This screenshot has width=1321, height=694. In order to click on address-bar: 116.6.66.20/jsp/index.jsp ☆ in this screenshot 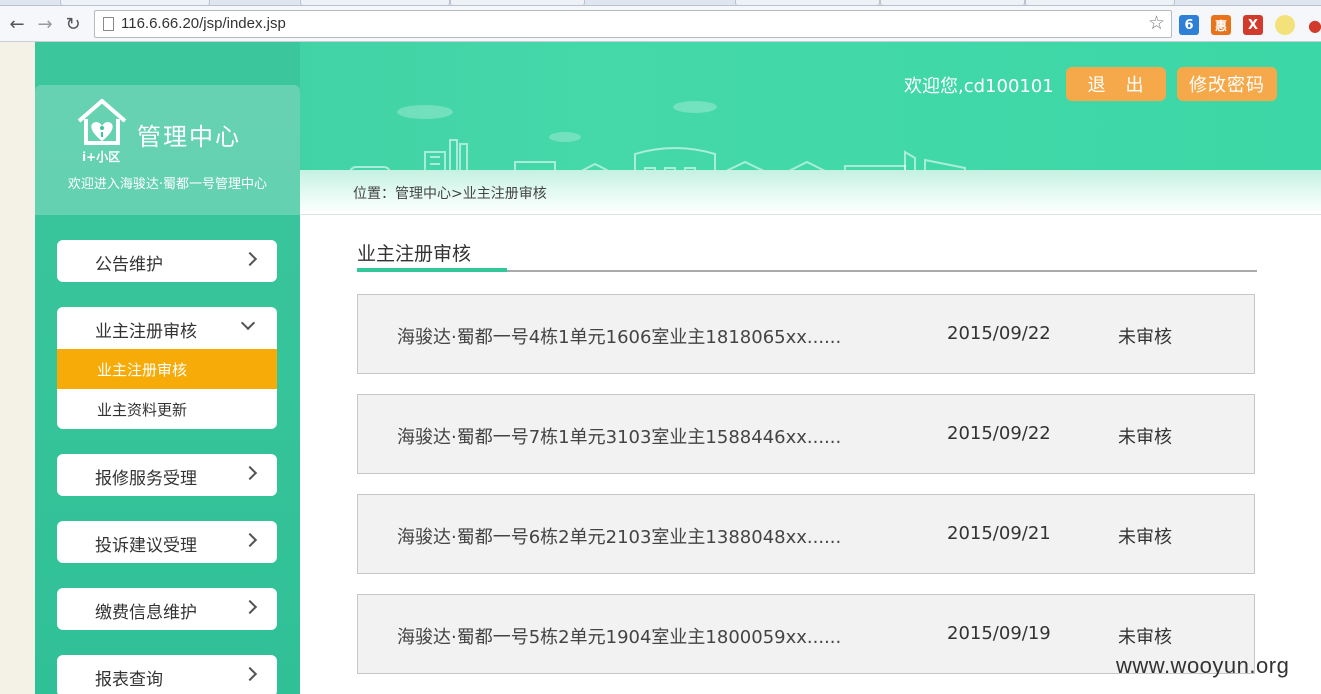, I will do `click(633, 24)`.